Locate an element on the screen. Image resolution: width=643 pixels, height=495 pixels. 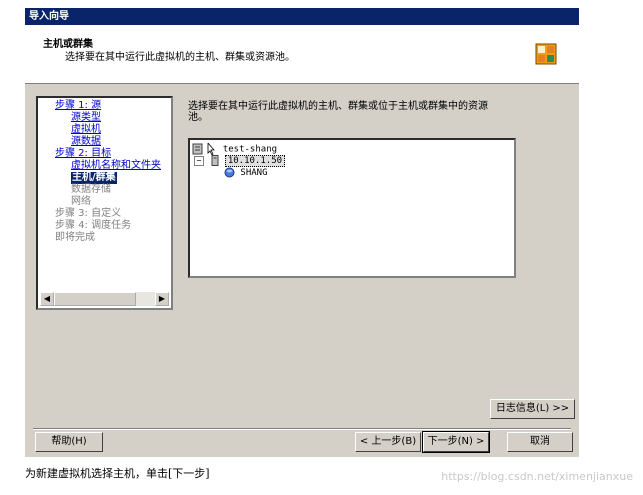
tree-resource-pool: SHANG is located at coordinates (246, 173).